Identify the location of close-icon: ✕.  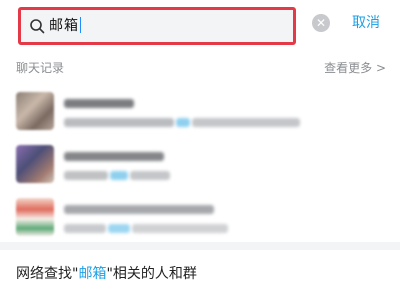
(321, 23).